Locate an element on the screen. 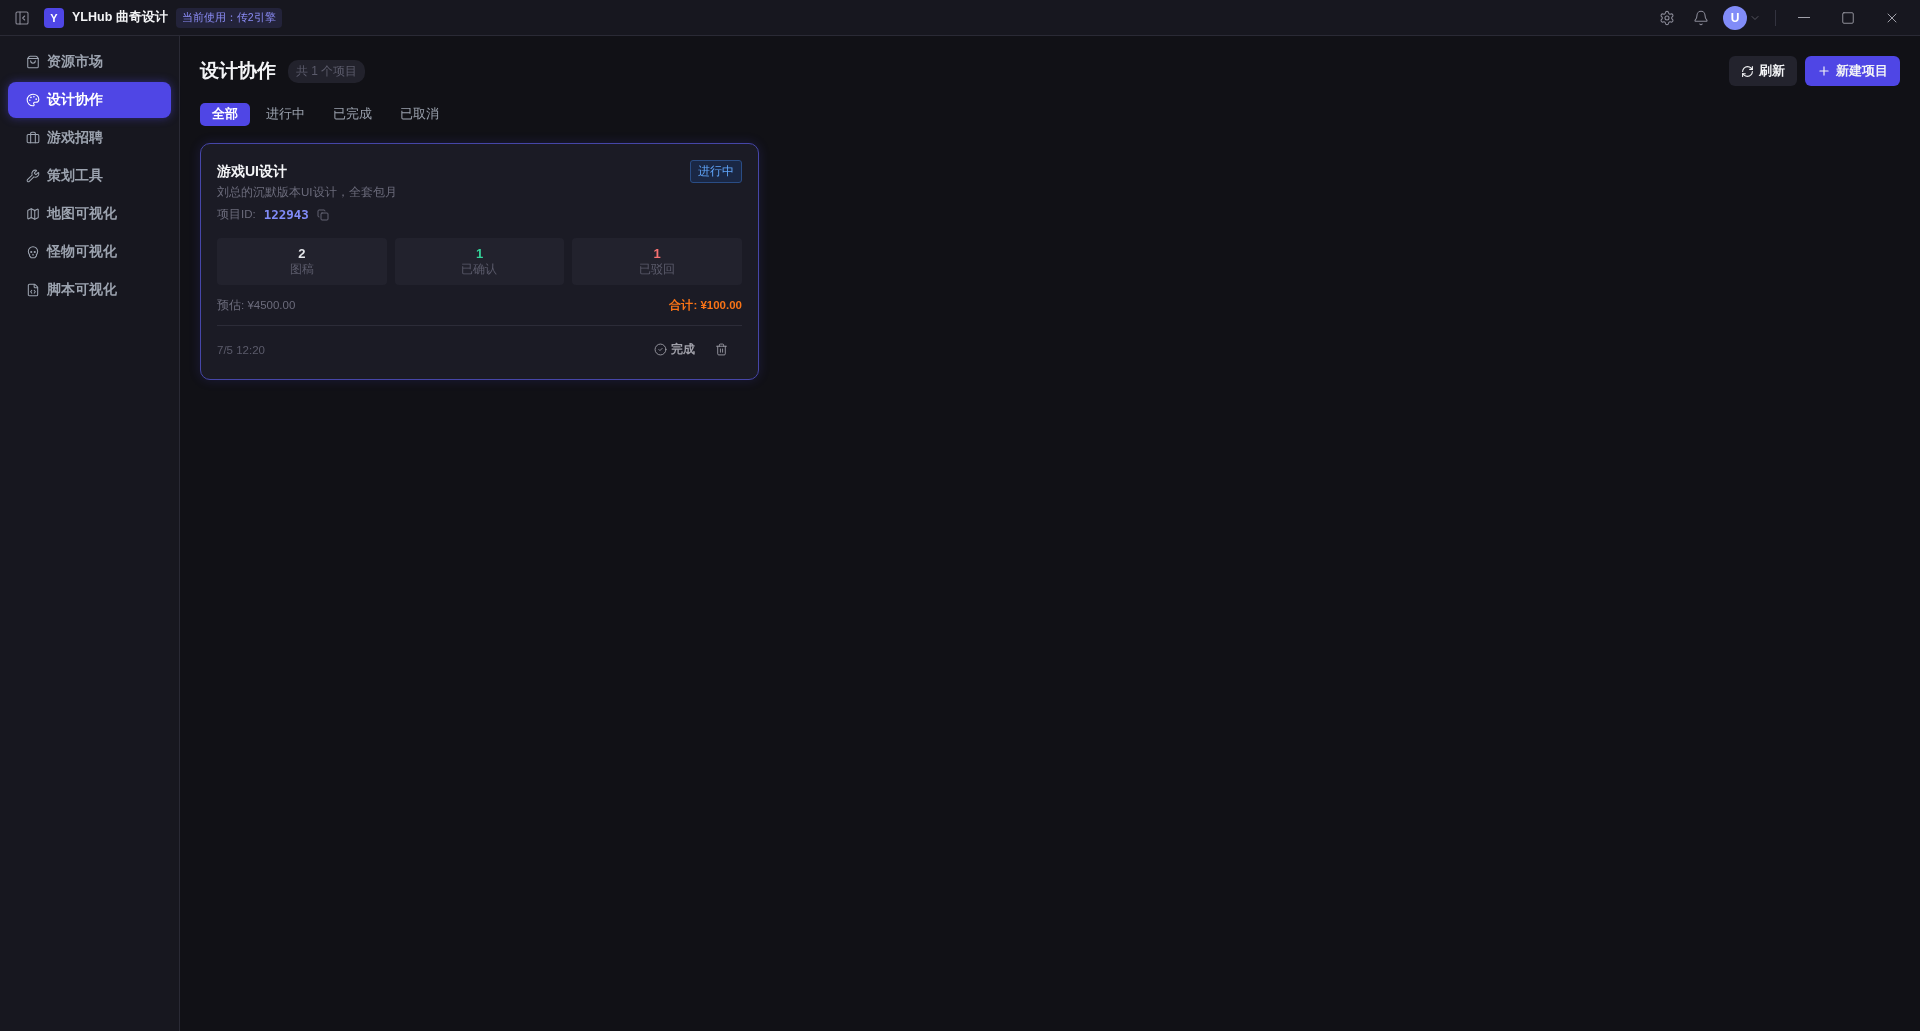 The image size is (1920, 1031). sidebar-item: 脚本可视化 is located at coordinates (89, 290).